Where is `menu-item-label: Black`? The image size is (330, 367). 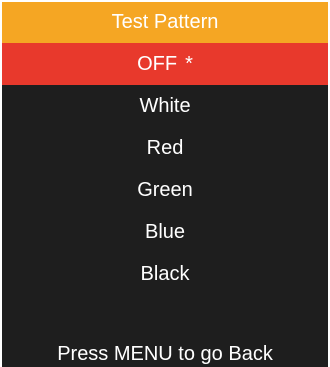
menu-item-label: Black is located at coordinates (165, 273).